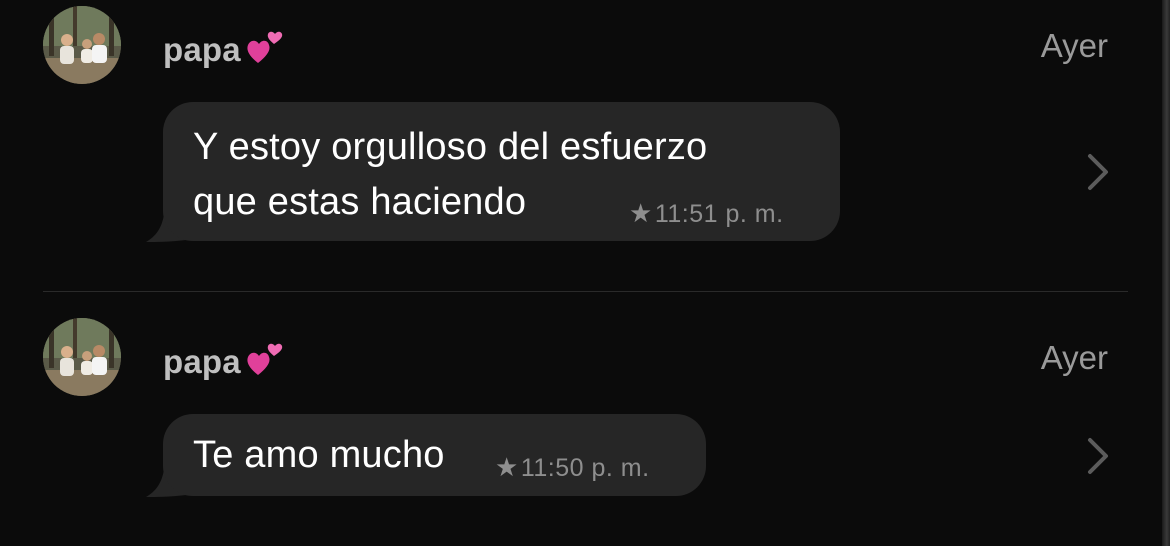  Describe the element at coordinates (434, 455) in the screenshot. I see `message-bubble: Te amo mucho ★11:50 p. m.` at that location.